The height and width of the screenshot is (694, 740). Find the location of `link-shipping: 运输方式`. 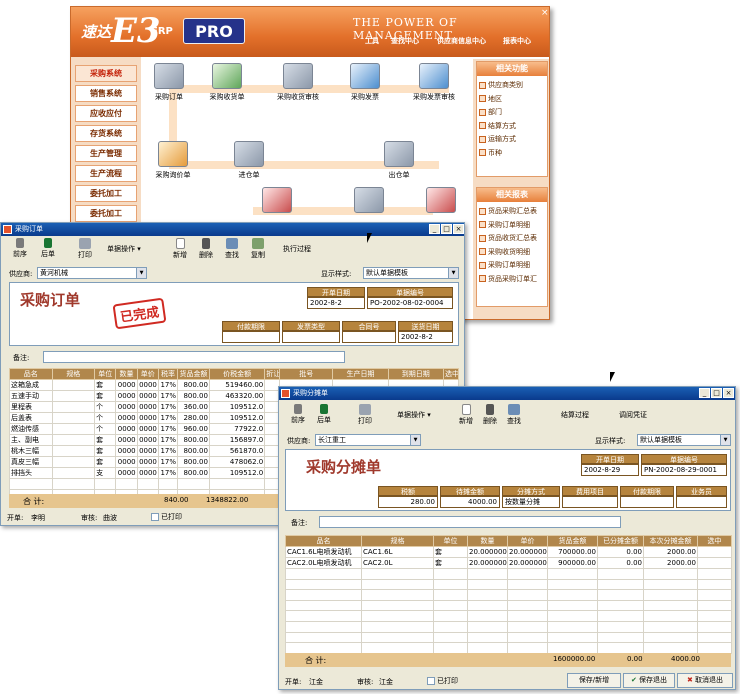

link-shipping: 运输方式 is located at coordinates (512, 140).